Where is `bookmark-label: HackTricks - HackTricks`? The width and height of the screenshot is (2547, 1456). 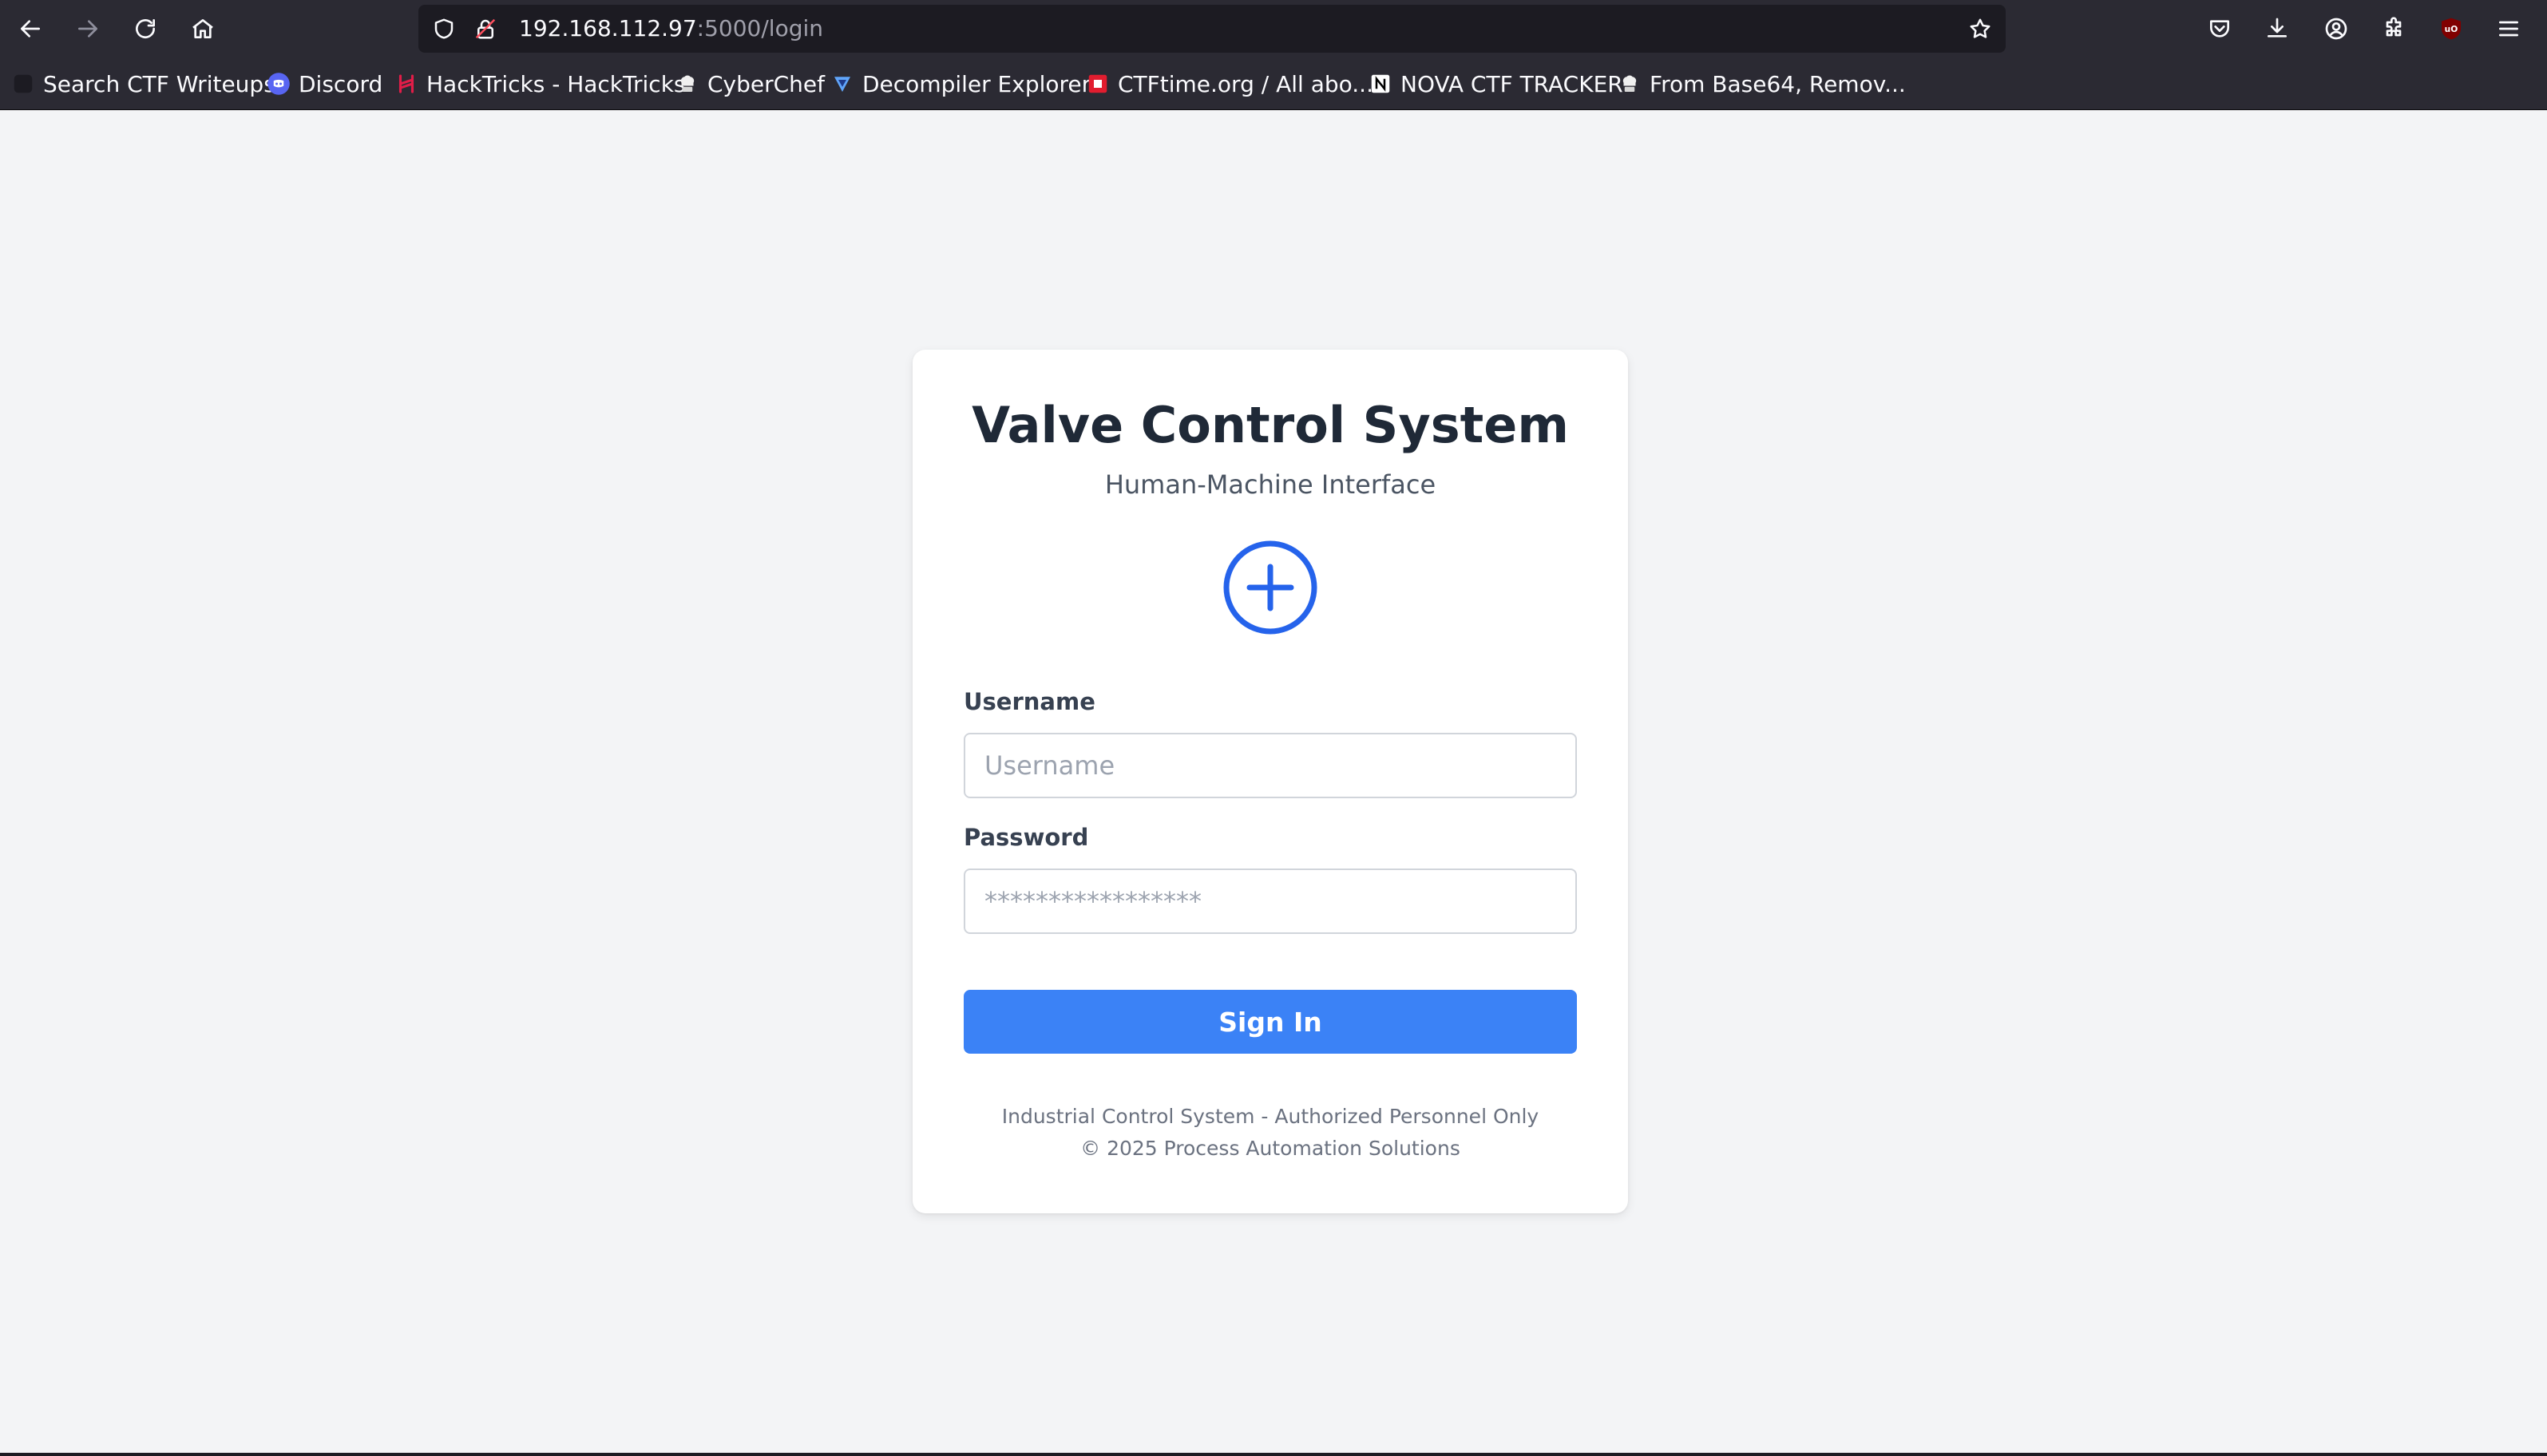 bookmark-label: HackTricks - HackTricks is located at coordinates (556, 83).